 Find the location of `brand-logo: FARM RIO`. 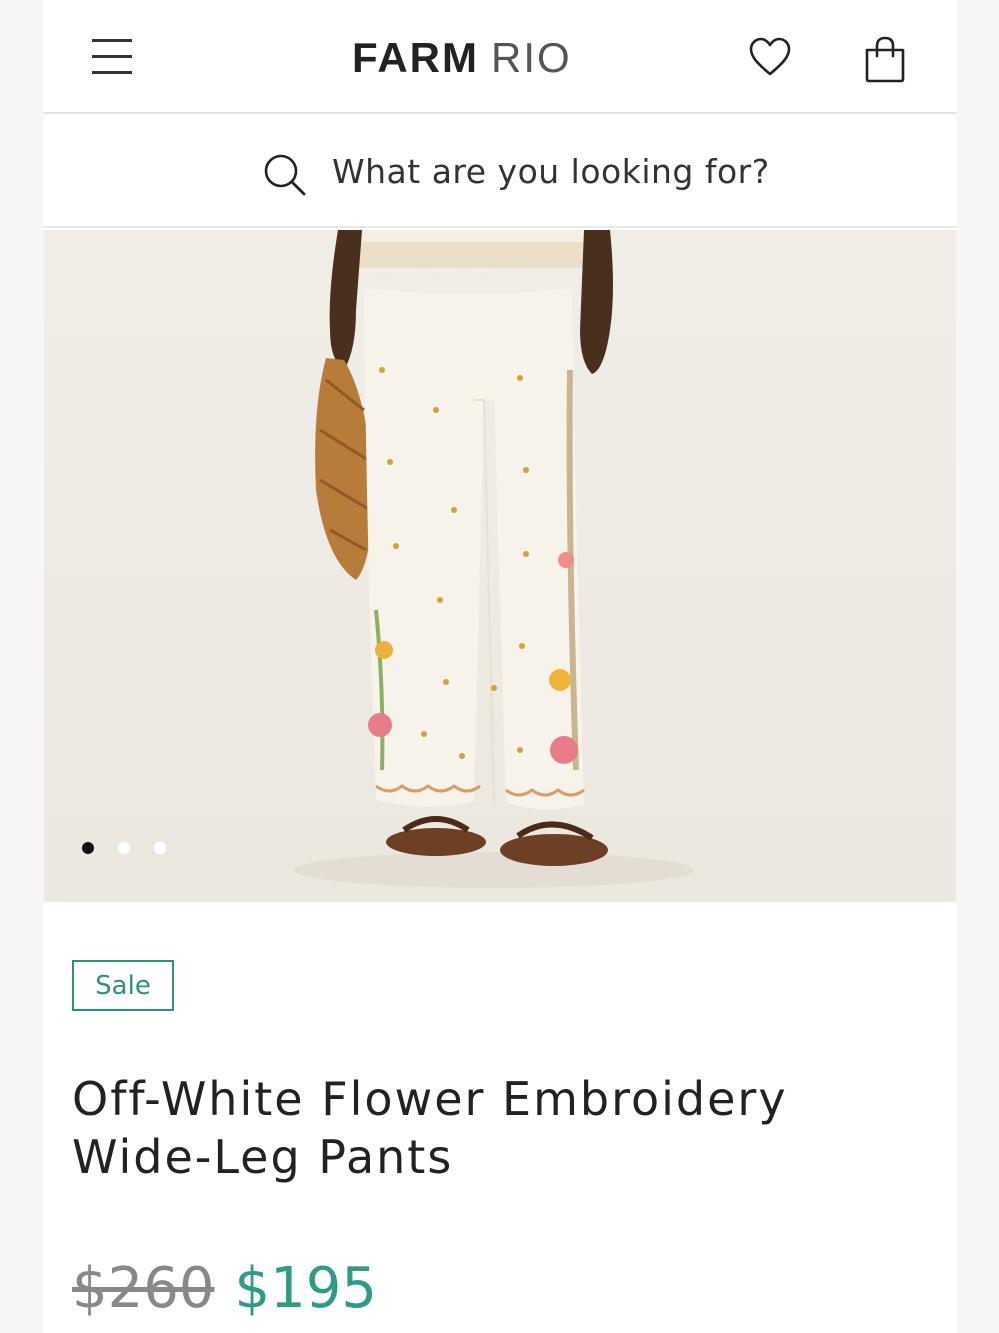

brand-logo: FARM RIO is located at coordinates (462, 58).